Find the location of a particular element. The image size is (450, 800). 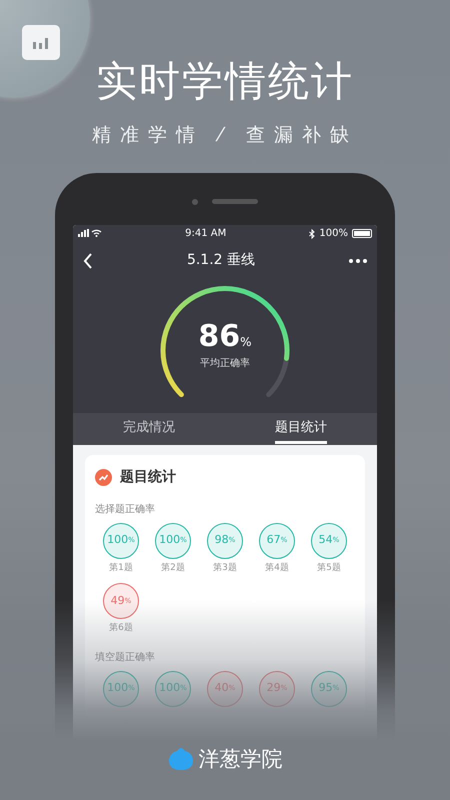

brand-name: 洋葱学院 is located at coordinates (240, 759).